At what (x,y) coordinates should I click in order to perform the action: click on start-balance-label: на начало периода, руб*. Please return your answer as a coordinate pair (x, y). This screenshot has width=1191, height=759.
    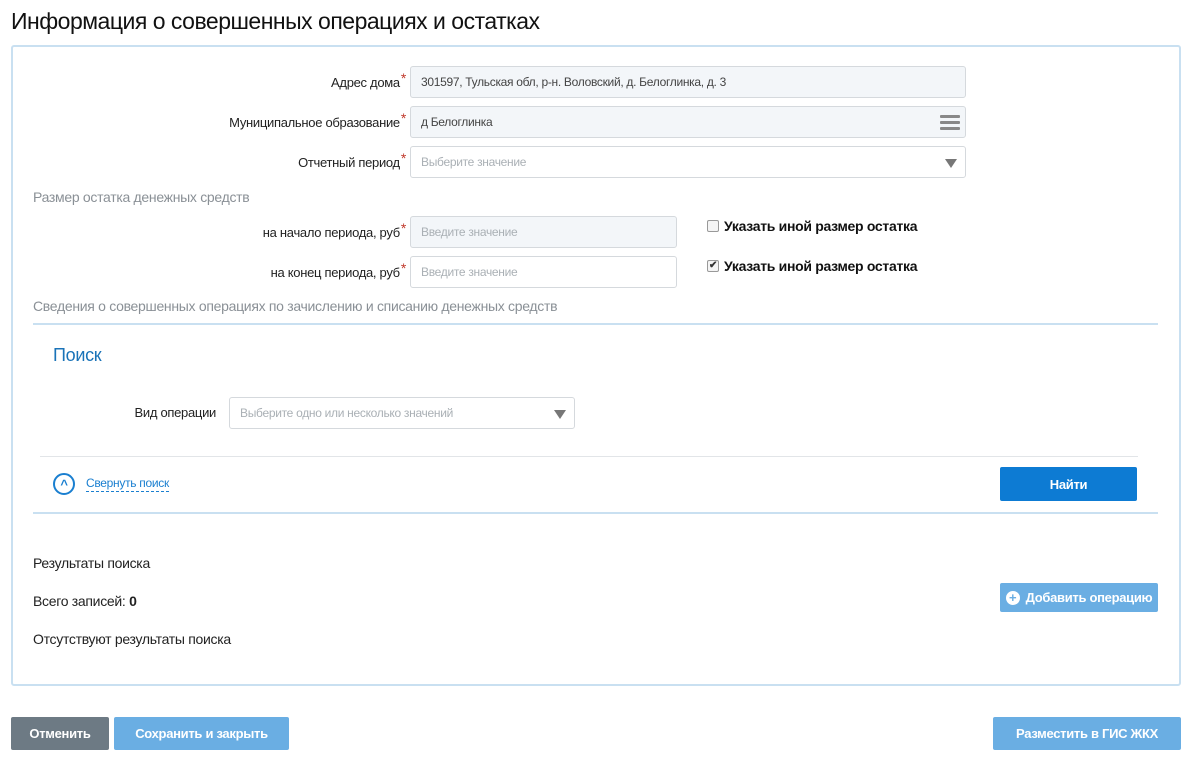
    Looking at the image, I should click on (334, 230).